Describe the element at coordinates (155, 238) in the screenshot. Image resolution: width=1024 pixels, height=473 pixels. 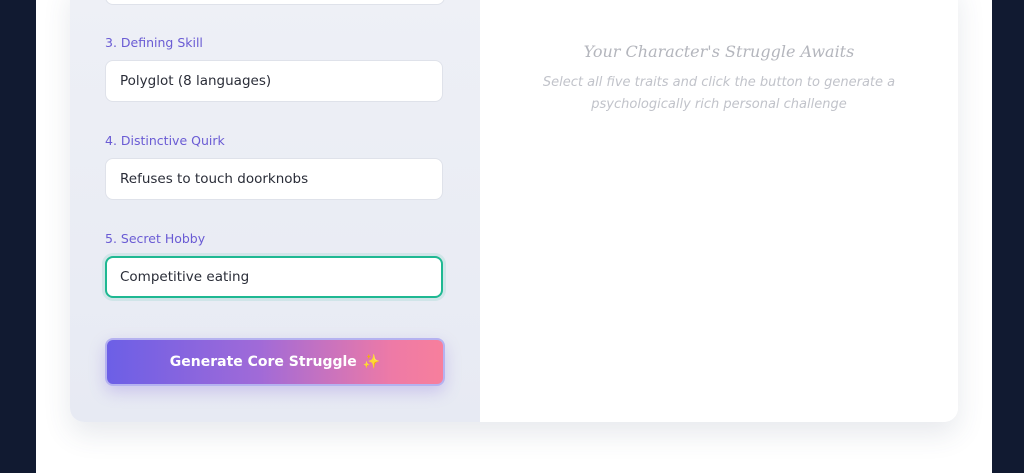
I see `secret-hobby-label: 5. Secret Hobby` at that location.